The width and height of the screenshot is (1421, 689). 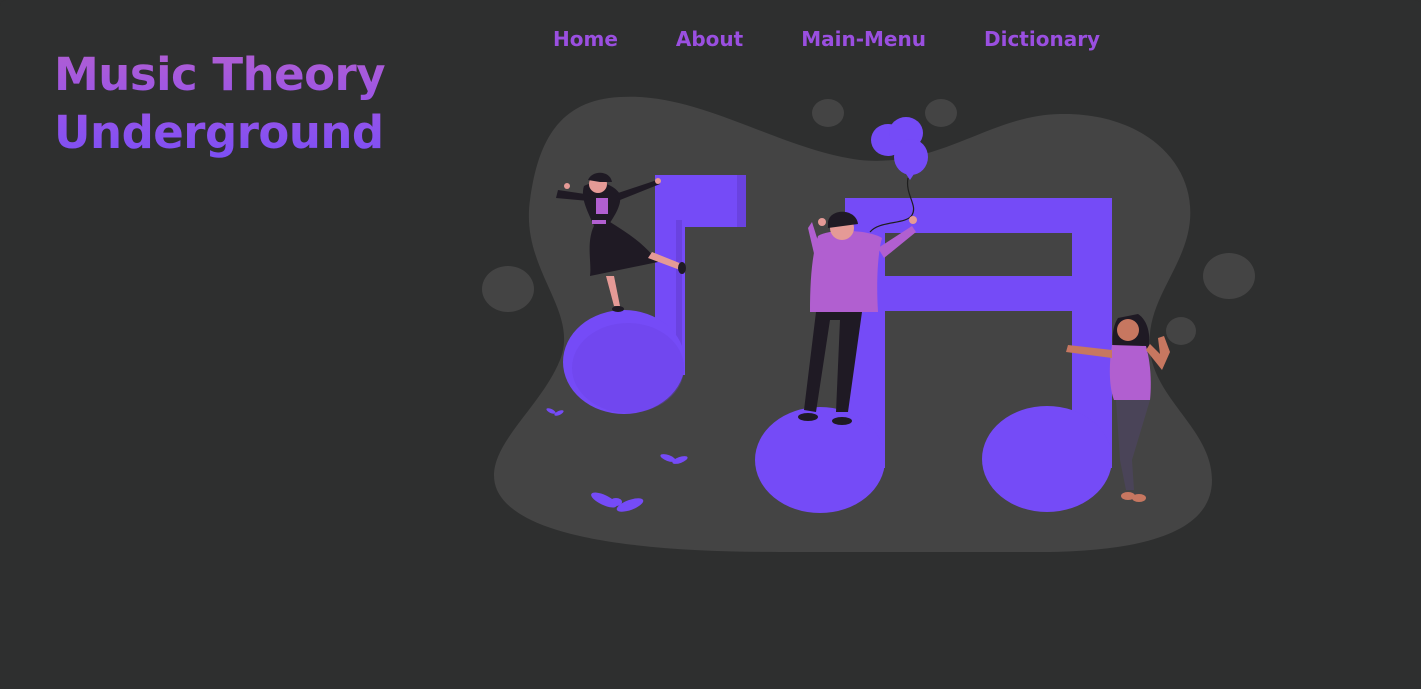 What do you see at coordinates (863, 39) in the screenshot?
I see `nav-main-menu-link: Main-Menu` at bounding box center [863, 39].